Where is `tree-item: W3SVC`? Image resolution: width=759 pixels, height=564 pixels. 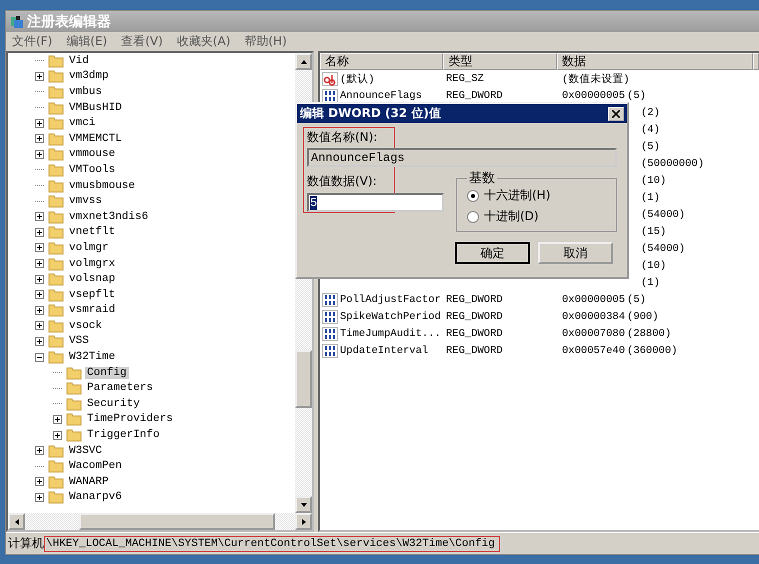
tree-item: W3SVC is located at coordinates (85, 450).